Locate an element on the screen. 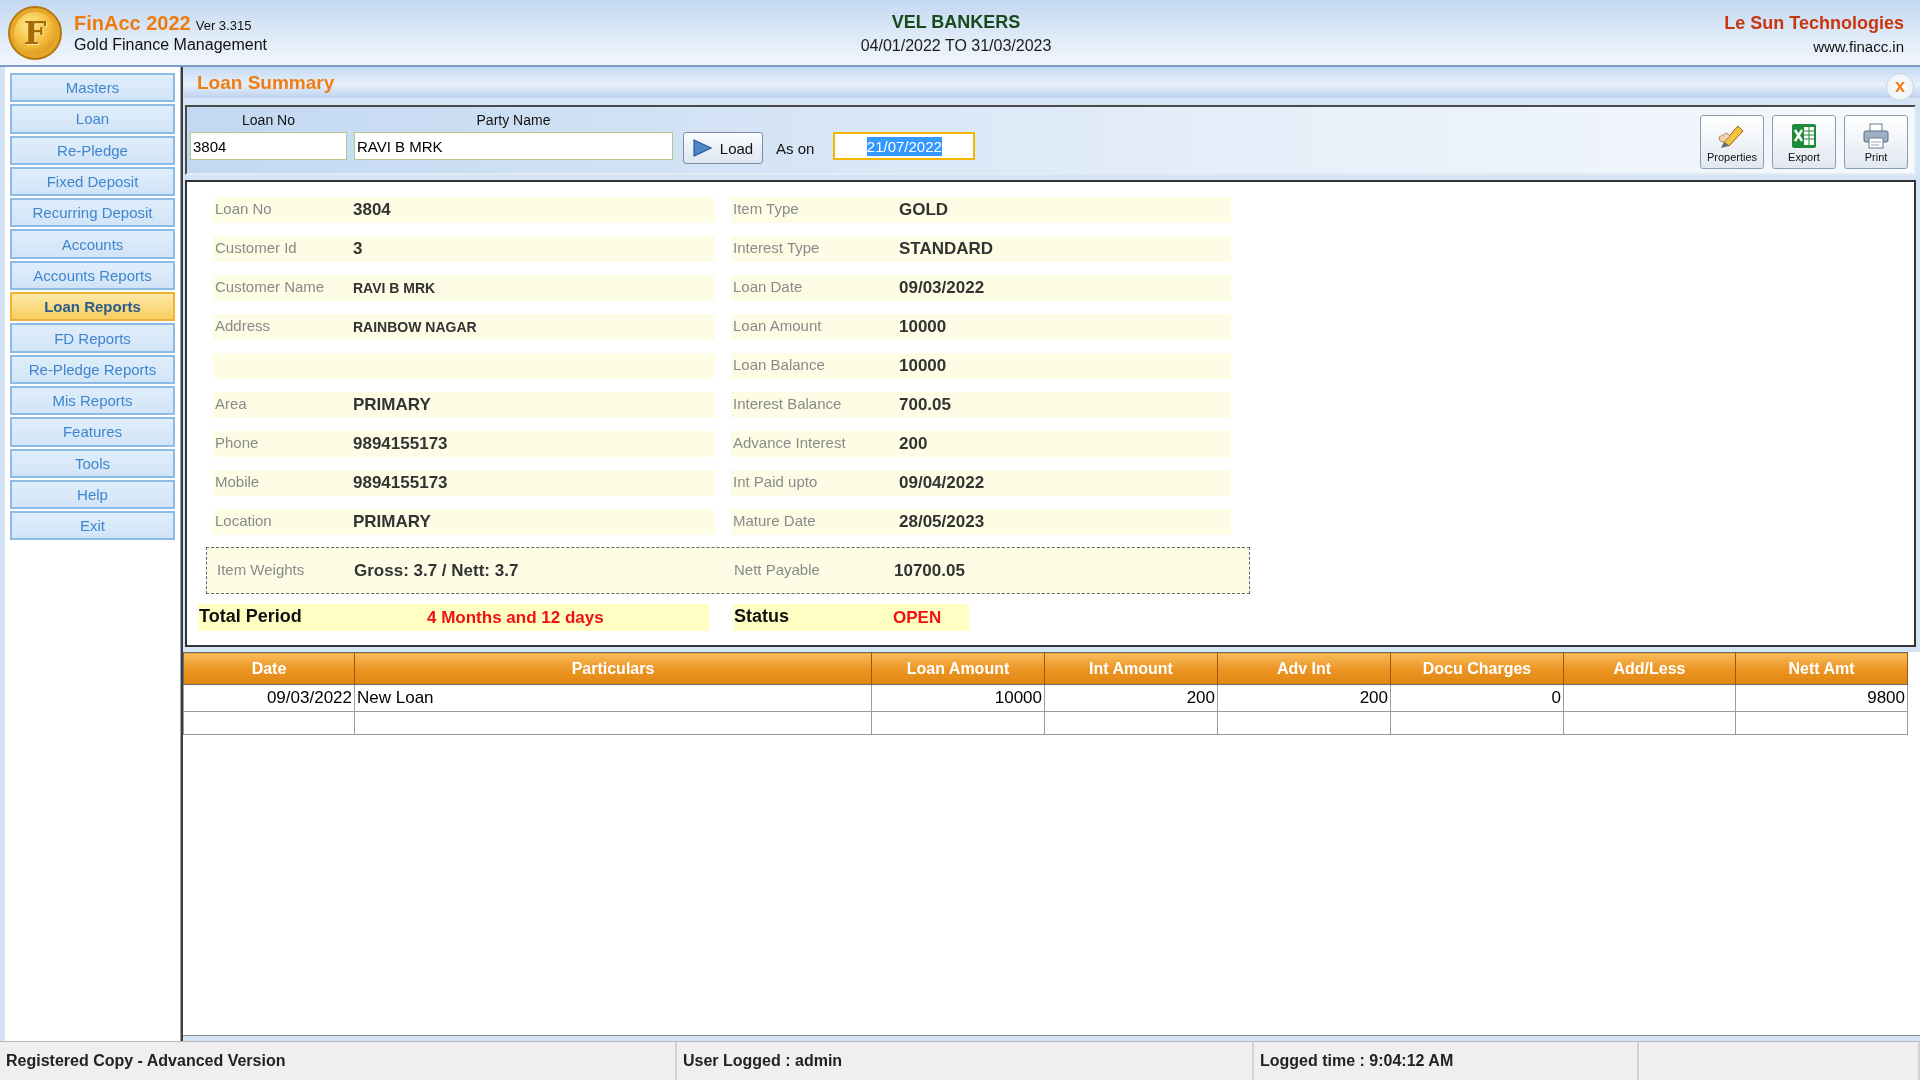 This screenshot has height=1080, width=1920. field-label: Customer Name is located at coordinates (270, 286).